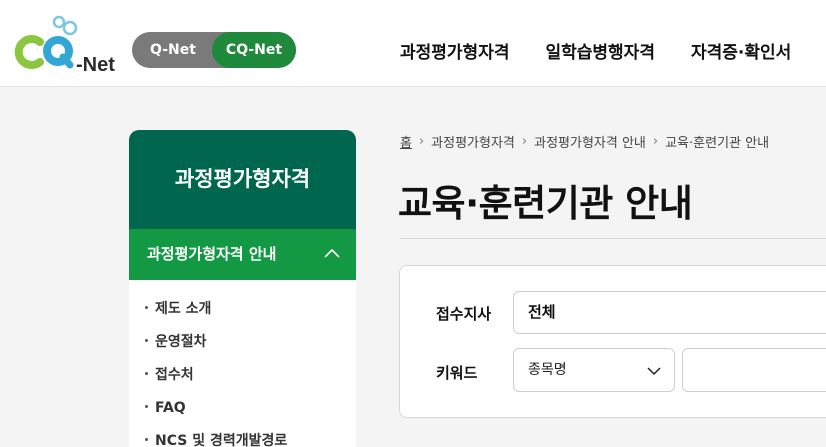  What do you see at coordinates (754, 370) in the screenshot?
I see `keyword-input` at bounding box center [754, 370].